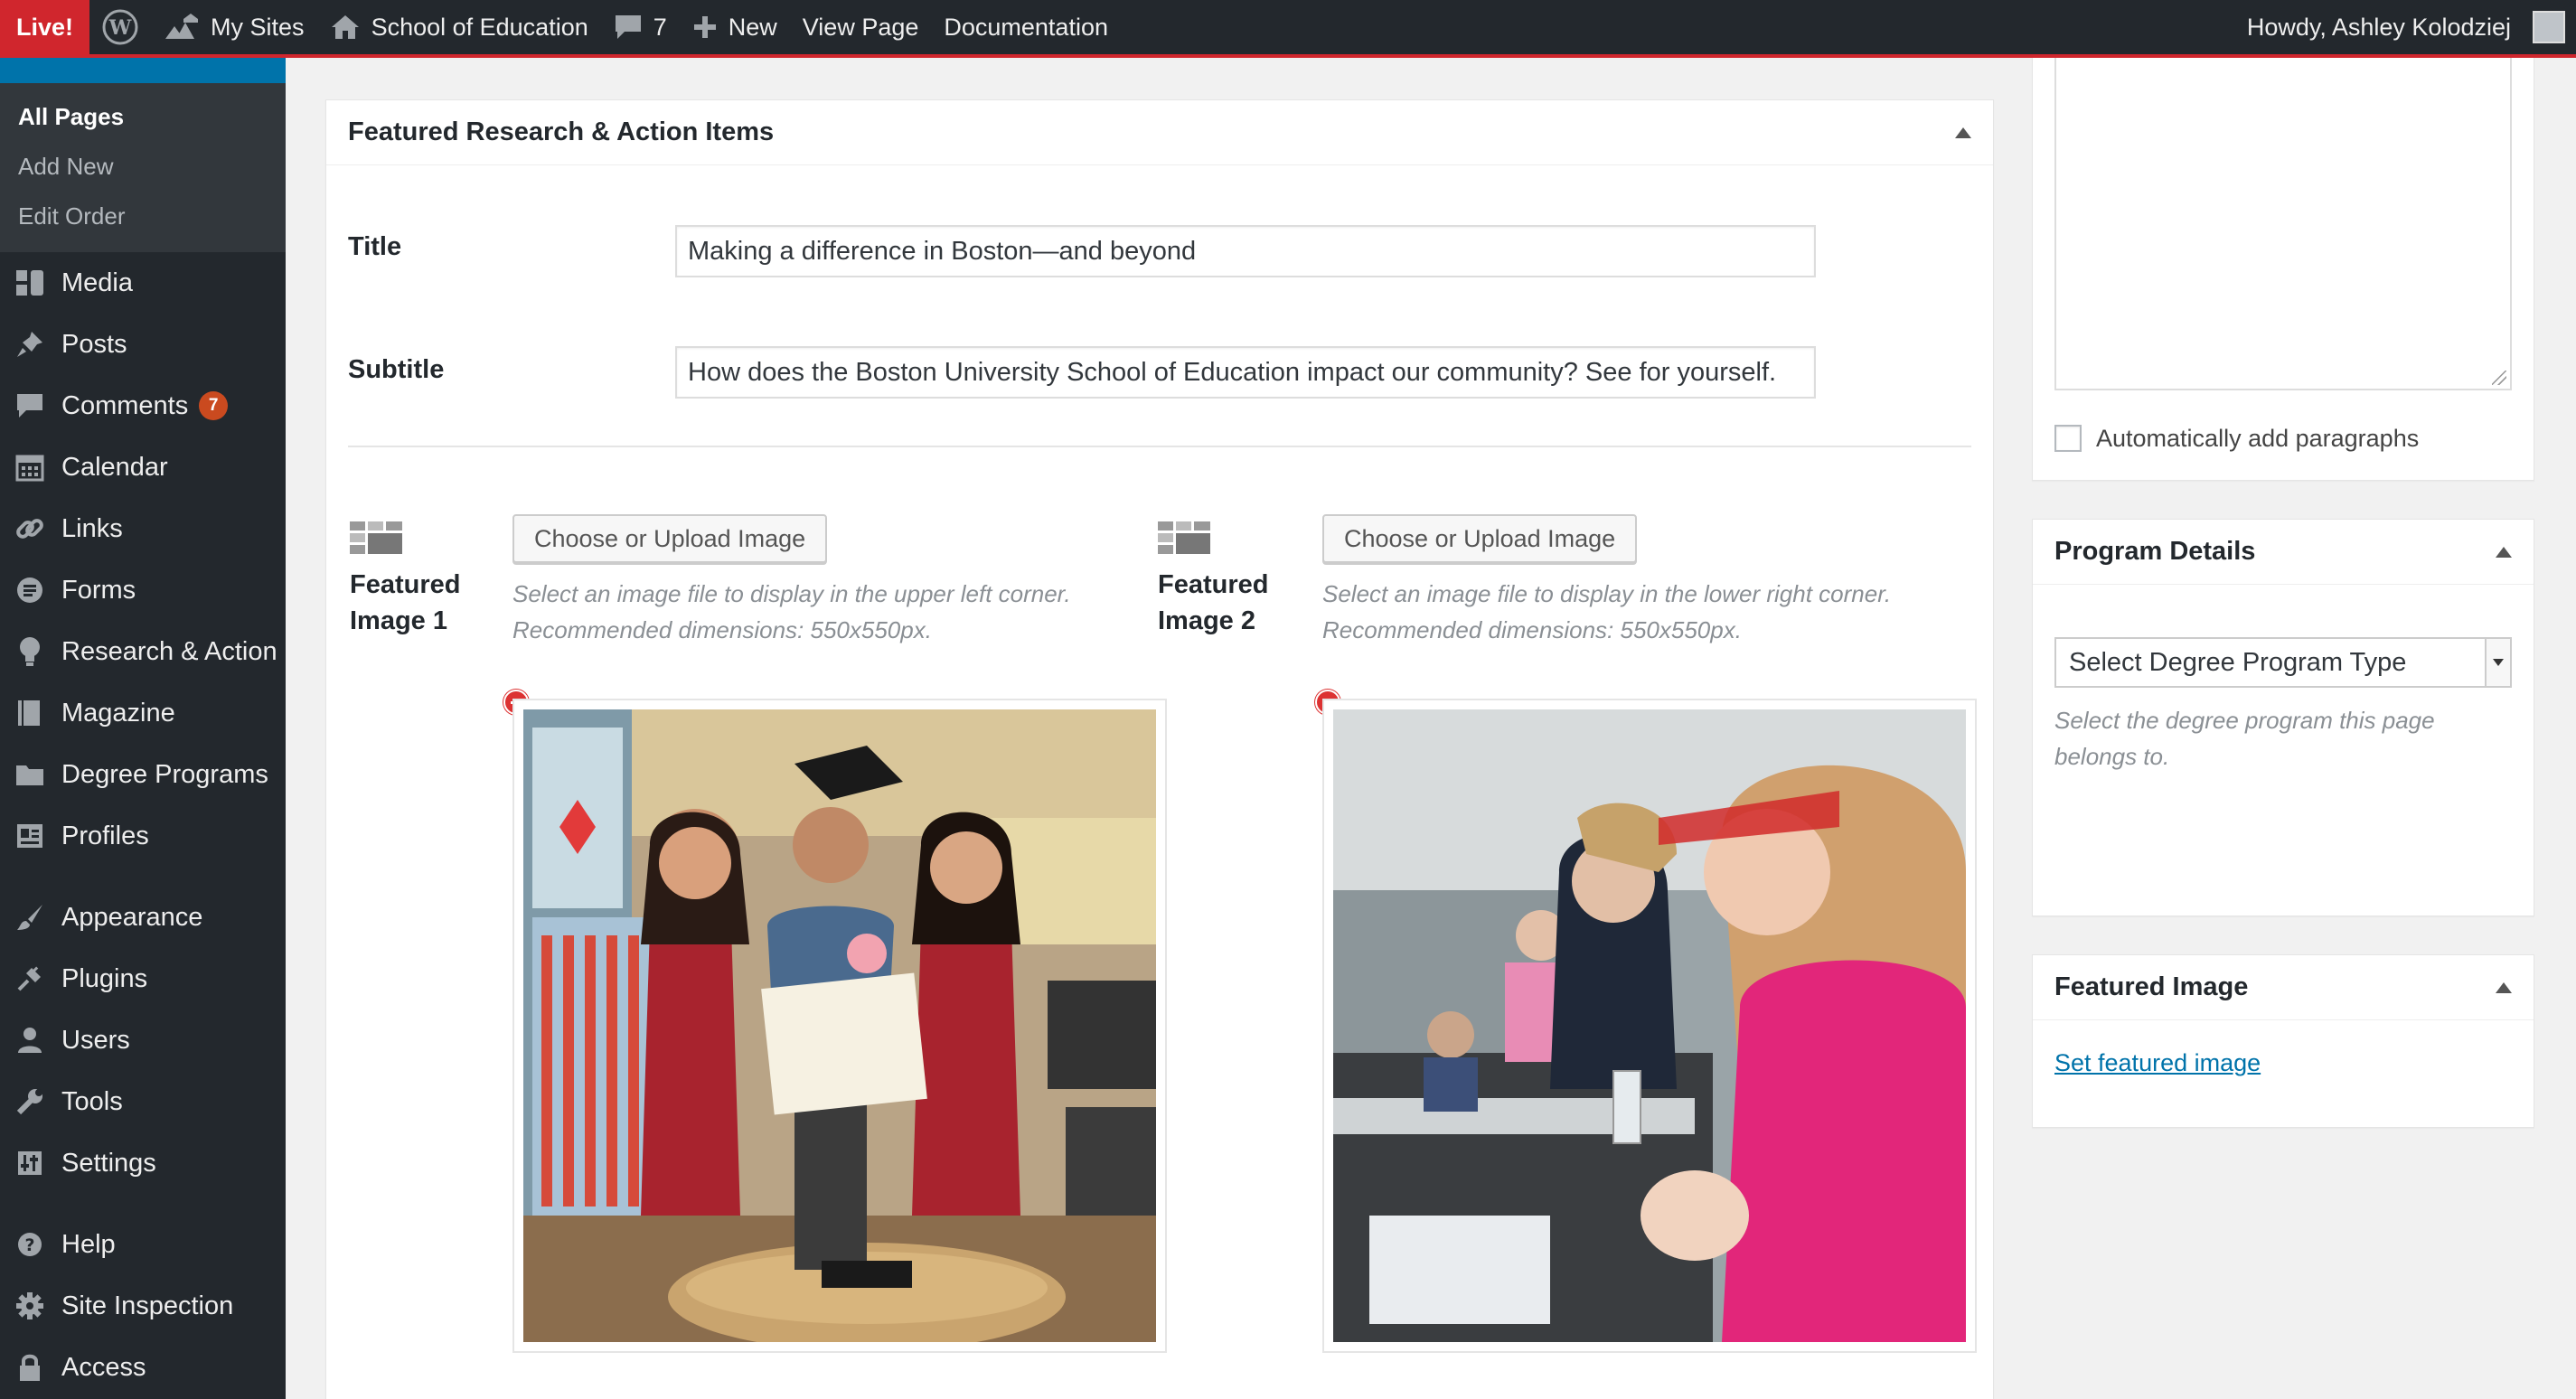 The height and width of the screenshot is (1399, 2576). I want to click on menu-item-tools: Tools, so click(143, 1101).